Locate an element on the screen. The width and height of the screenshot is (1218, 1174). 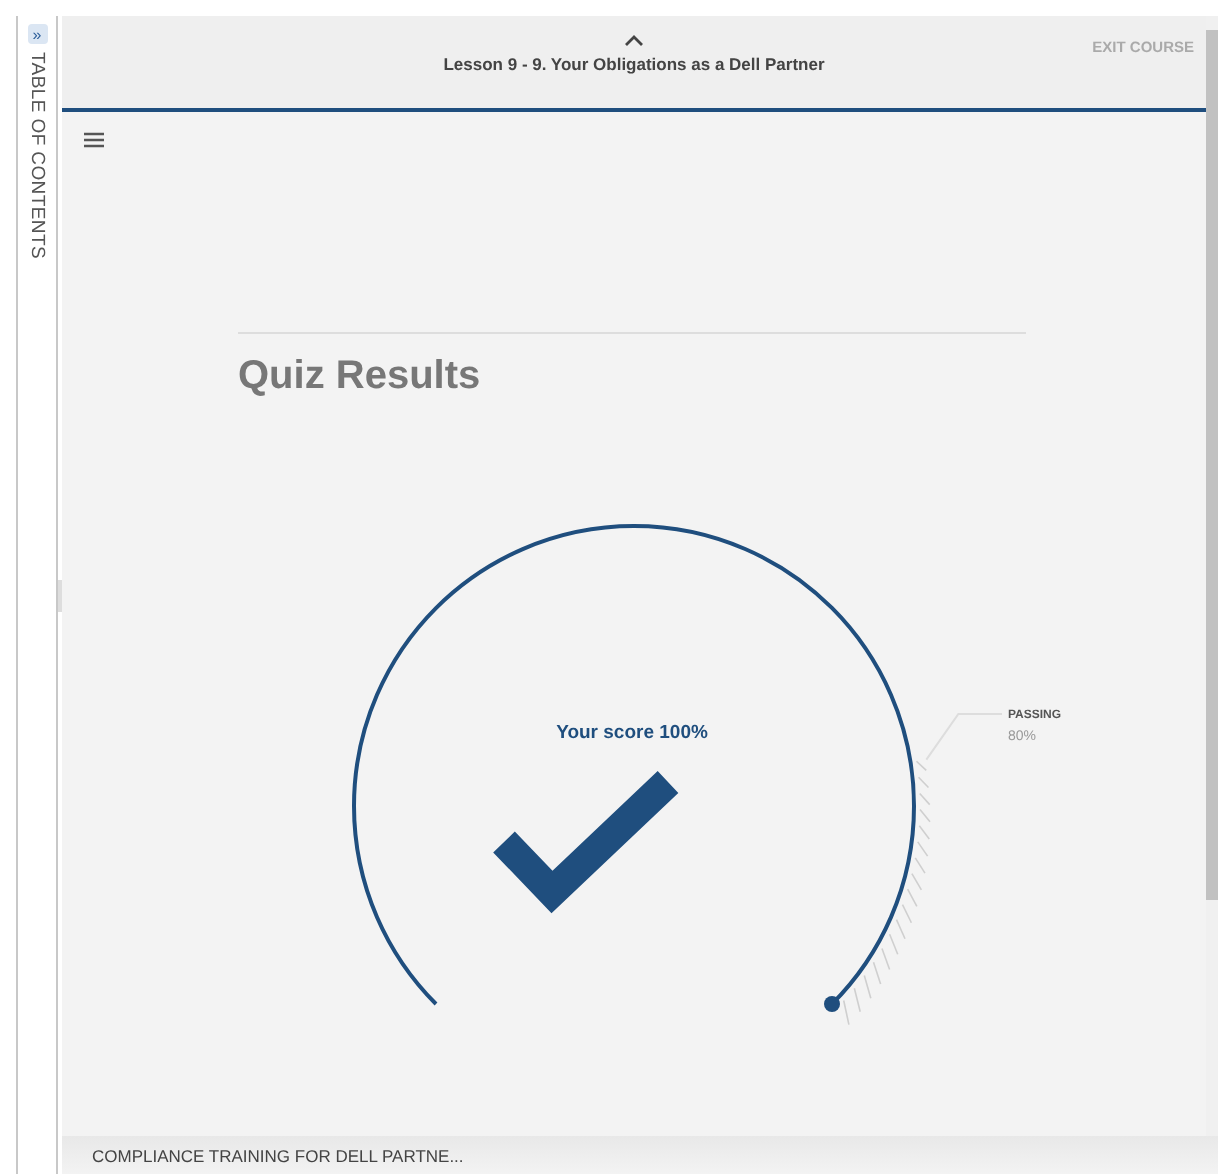
sidebar-handle is located at coordinates (60, 596).